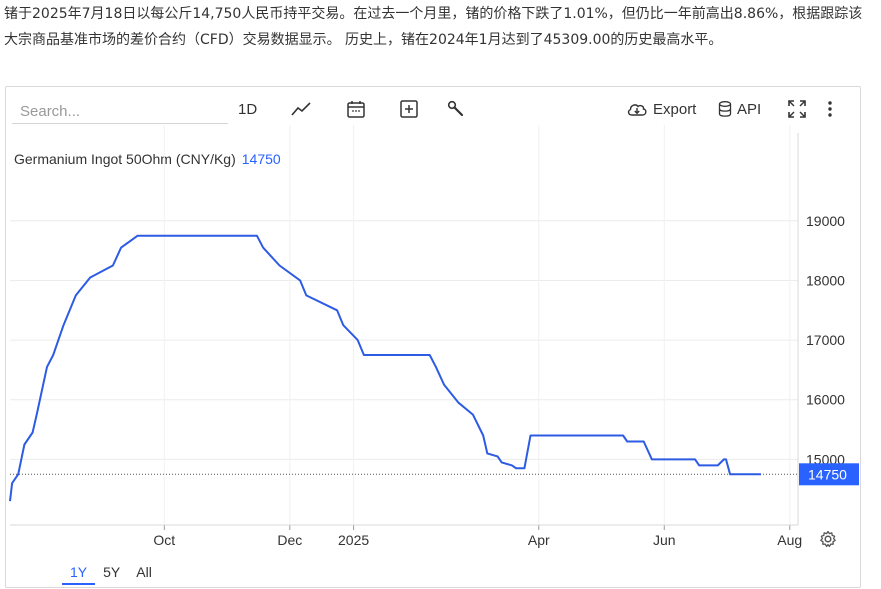  I want to click on series-last-value: 14750, so click(261, 159).